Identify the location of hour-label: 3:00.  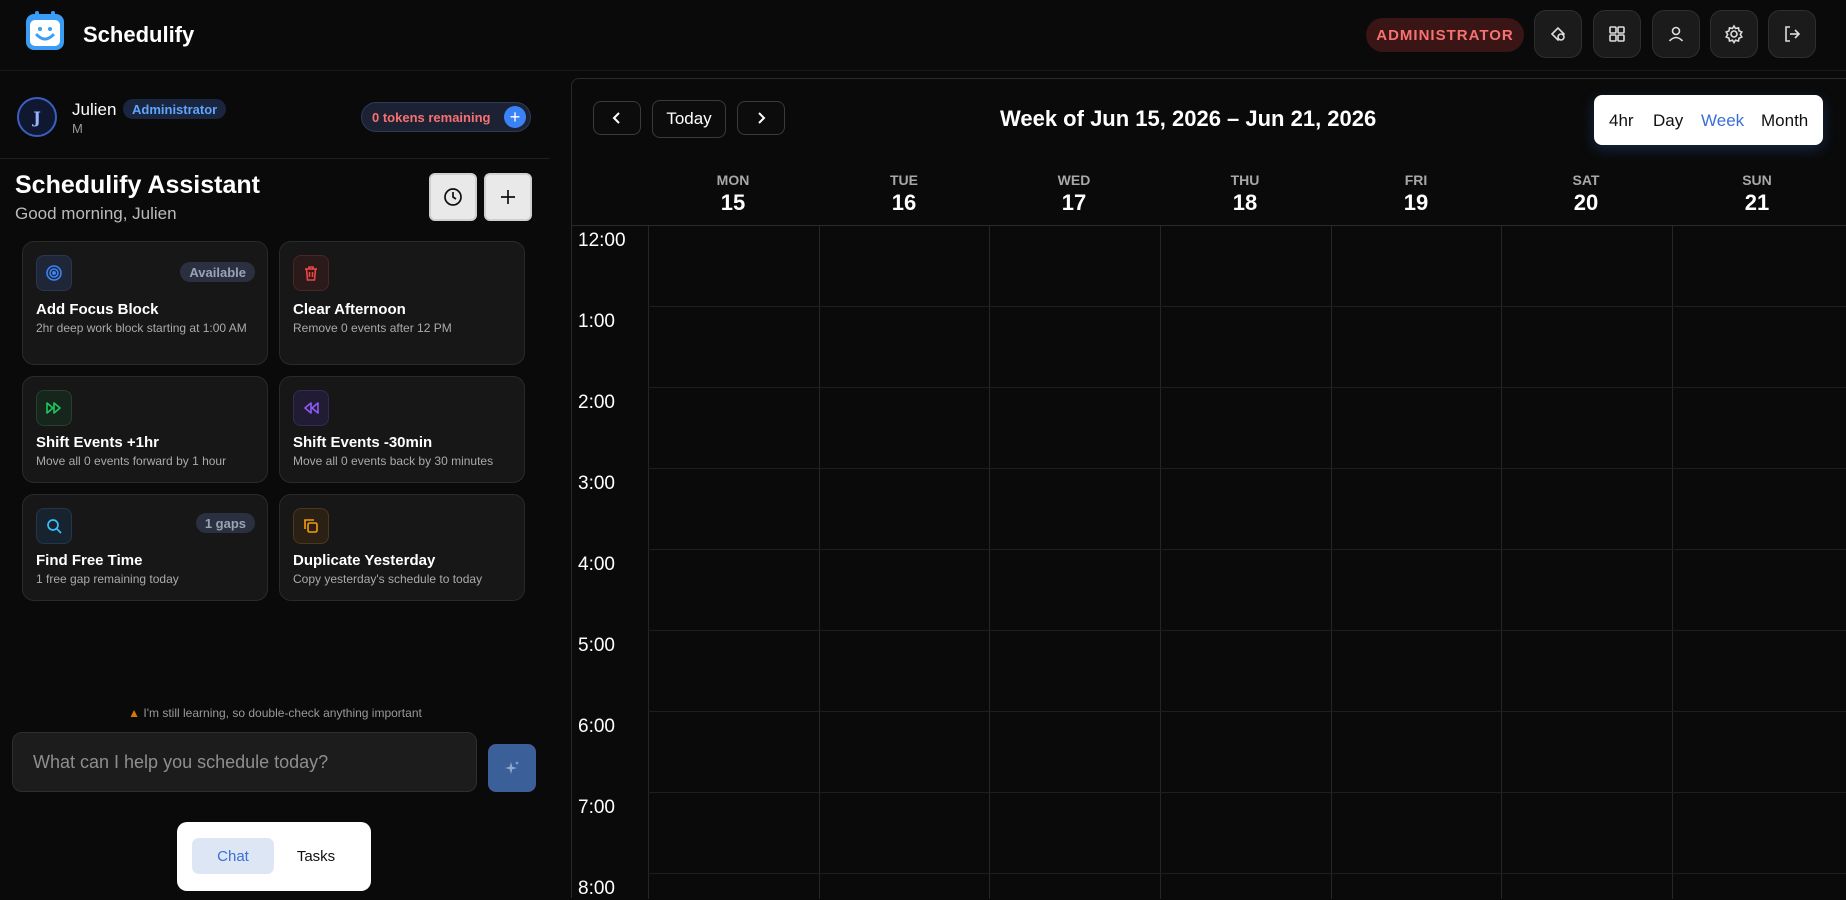
(596, 483).